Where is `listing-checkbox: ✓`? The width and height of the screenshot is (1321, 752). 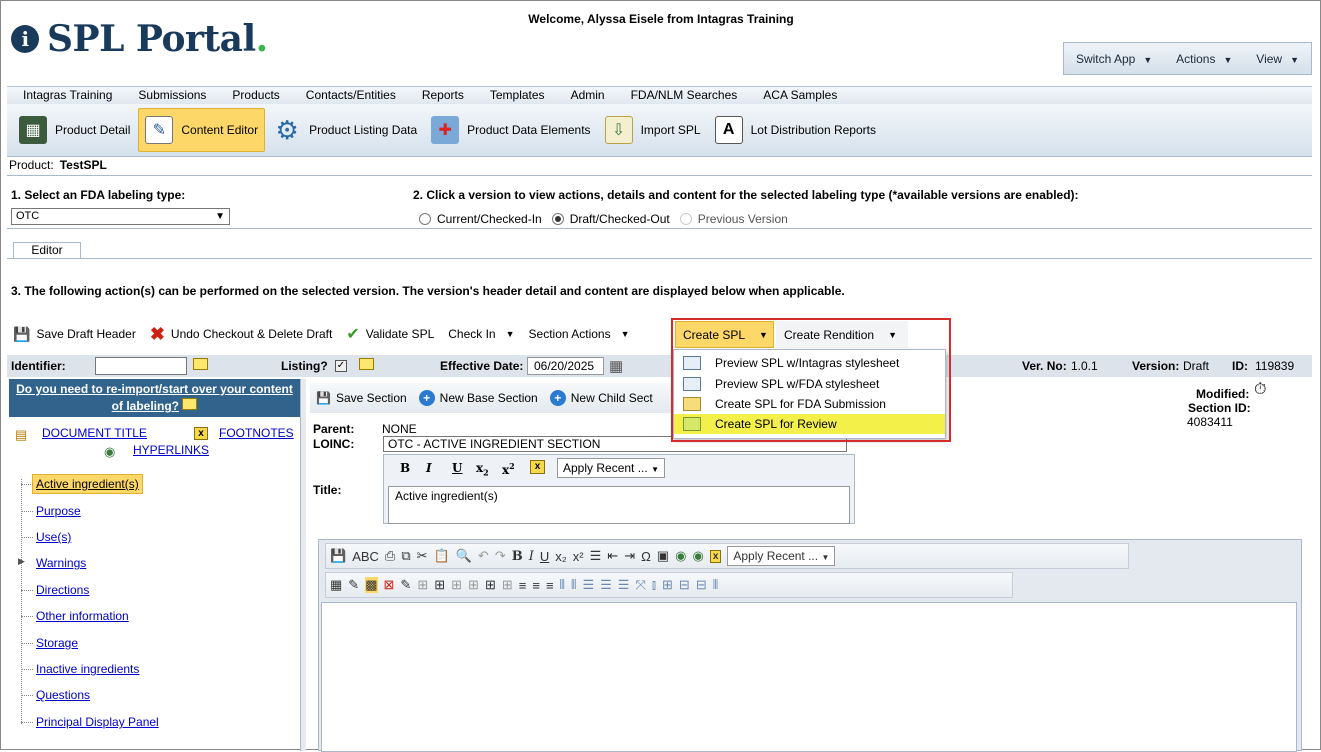 listing-checkbox: ✓ is located at coordinates (341, 365).